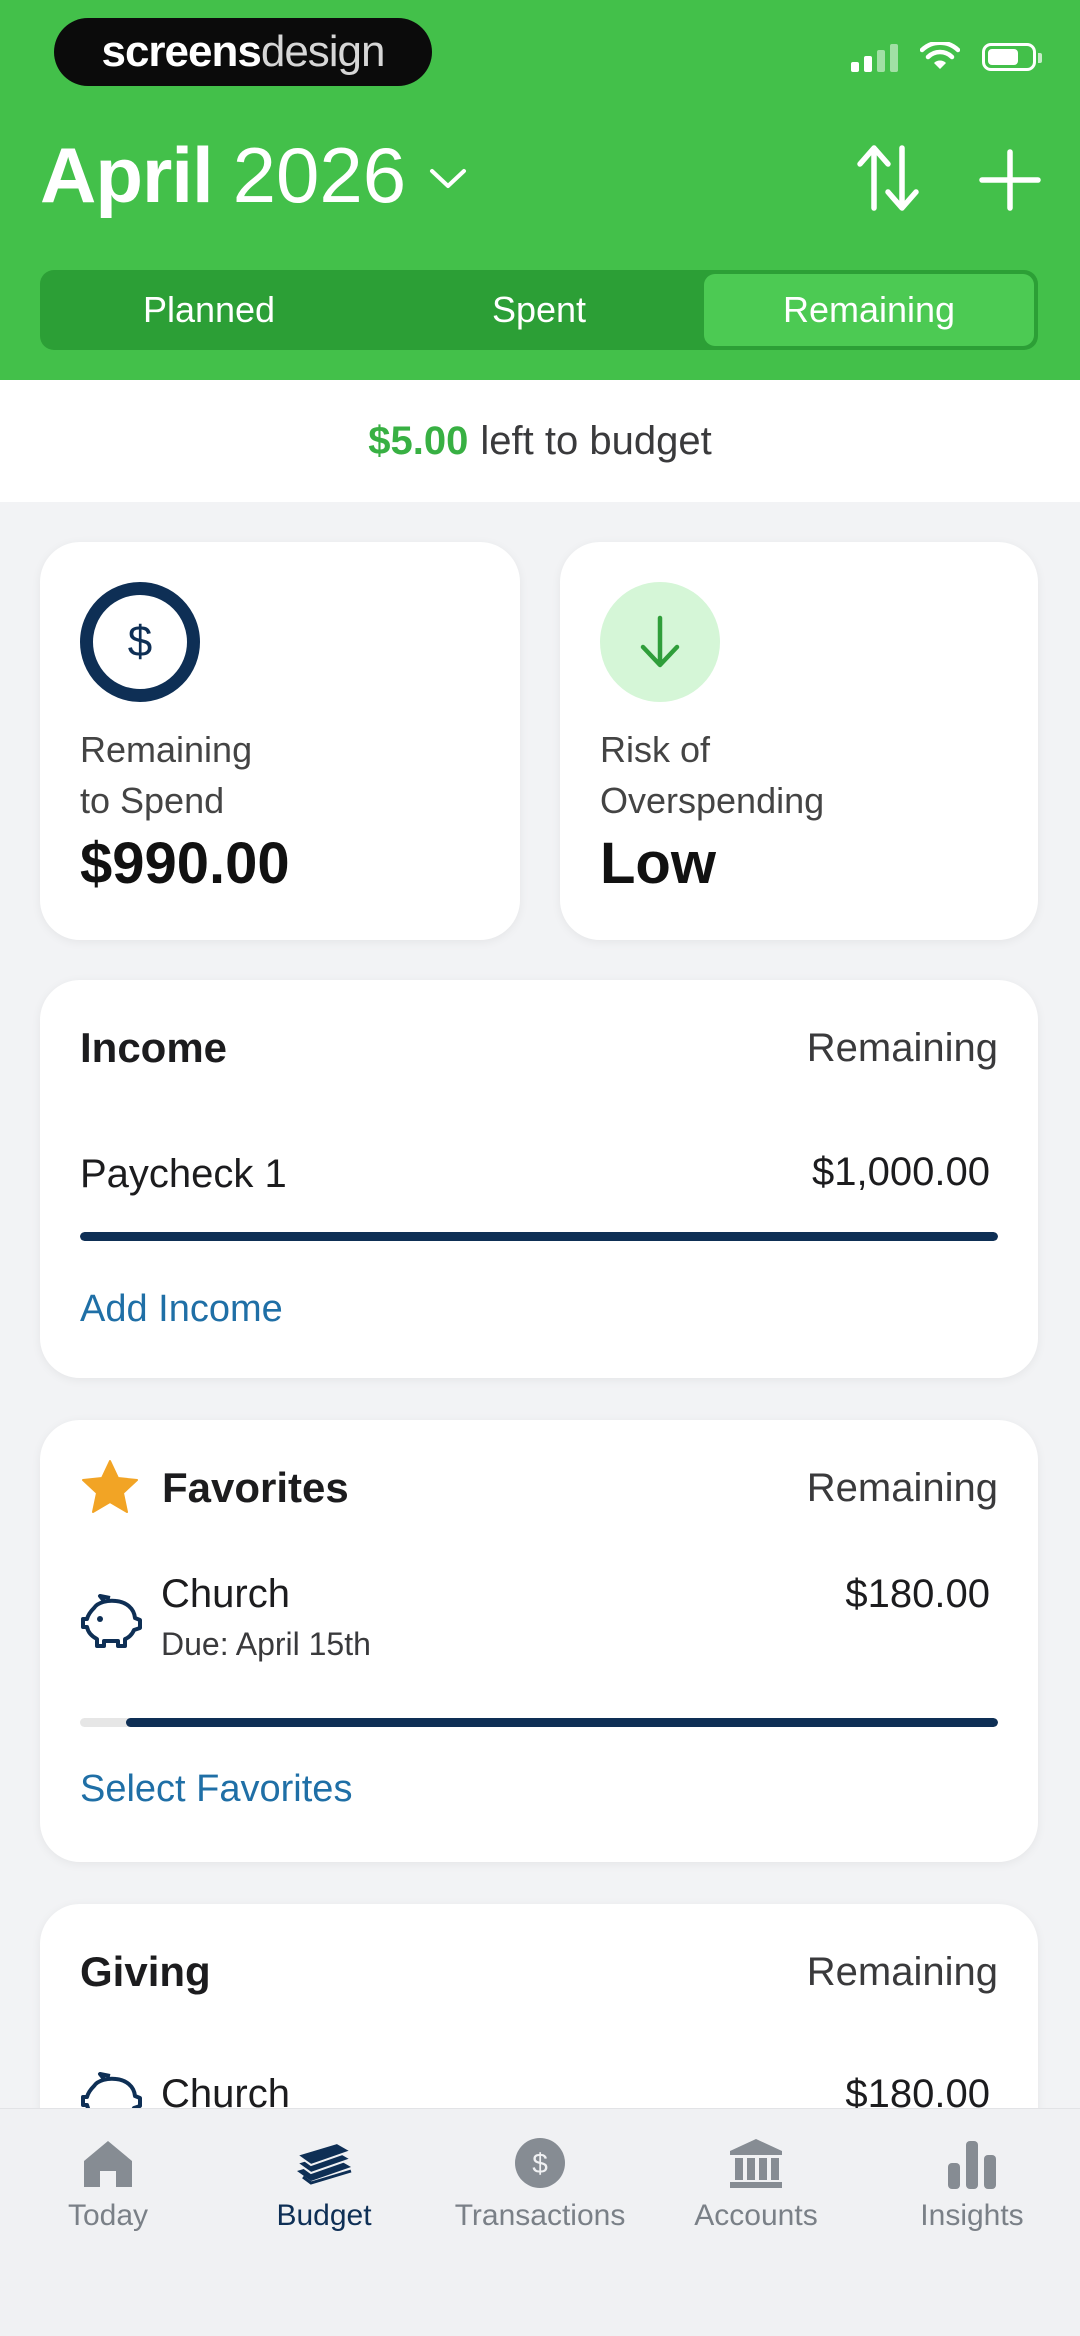 The image size is (1080, 2336). I want to click on tab-accounts: Accounts, so click(756, 2185).